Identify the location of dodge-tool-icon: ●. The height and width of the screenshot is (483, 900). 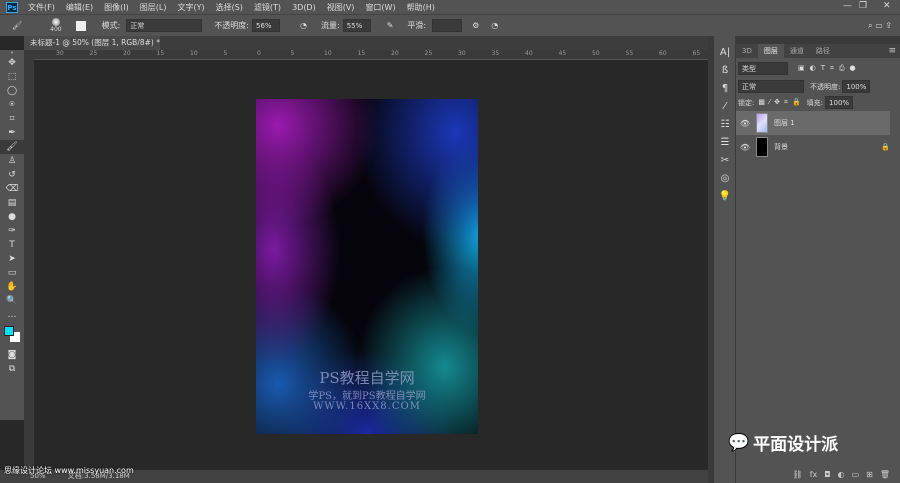
(12, 217).